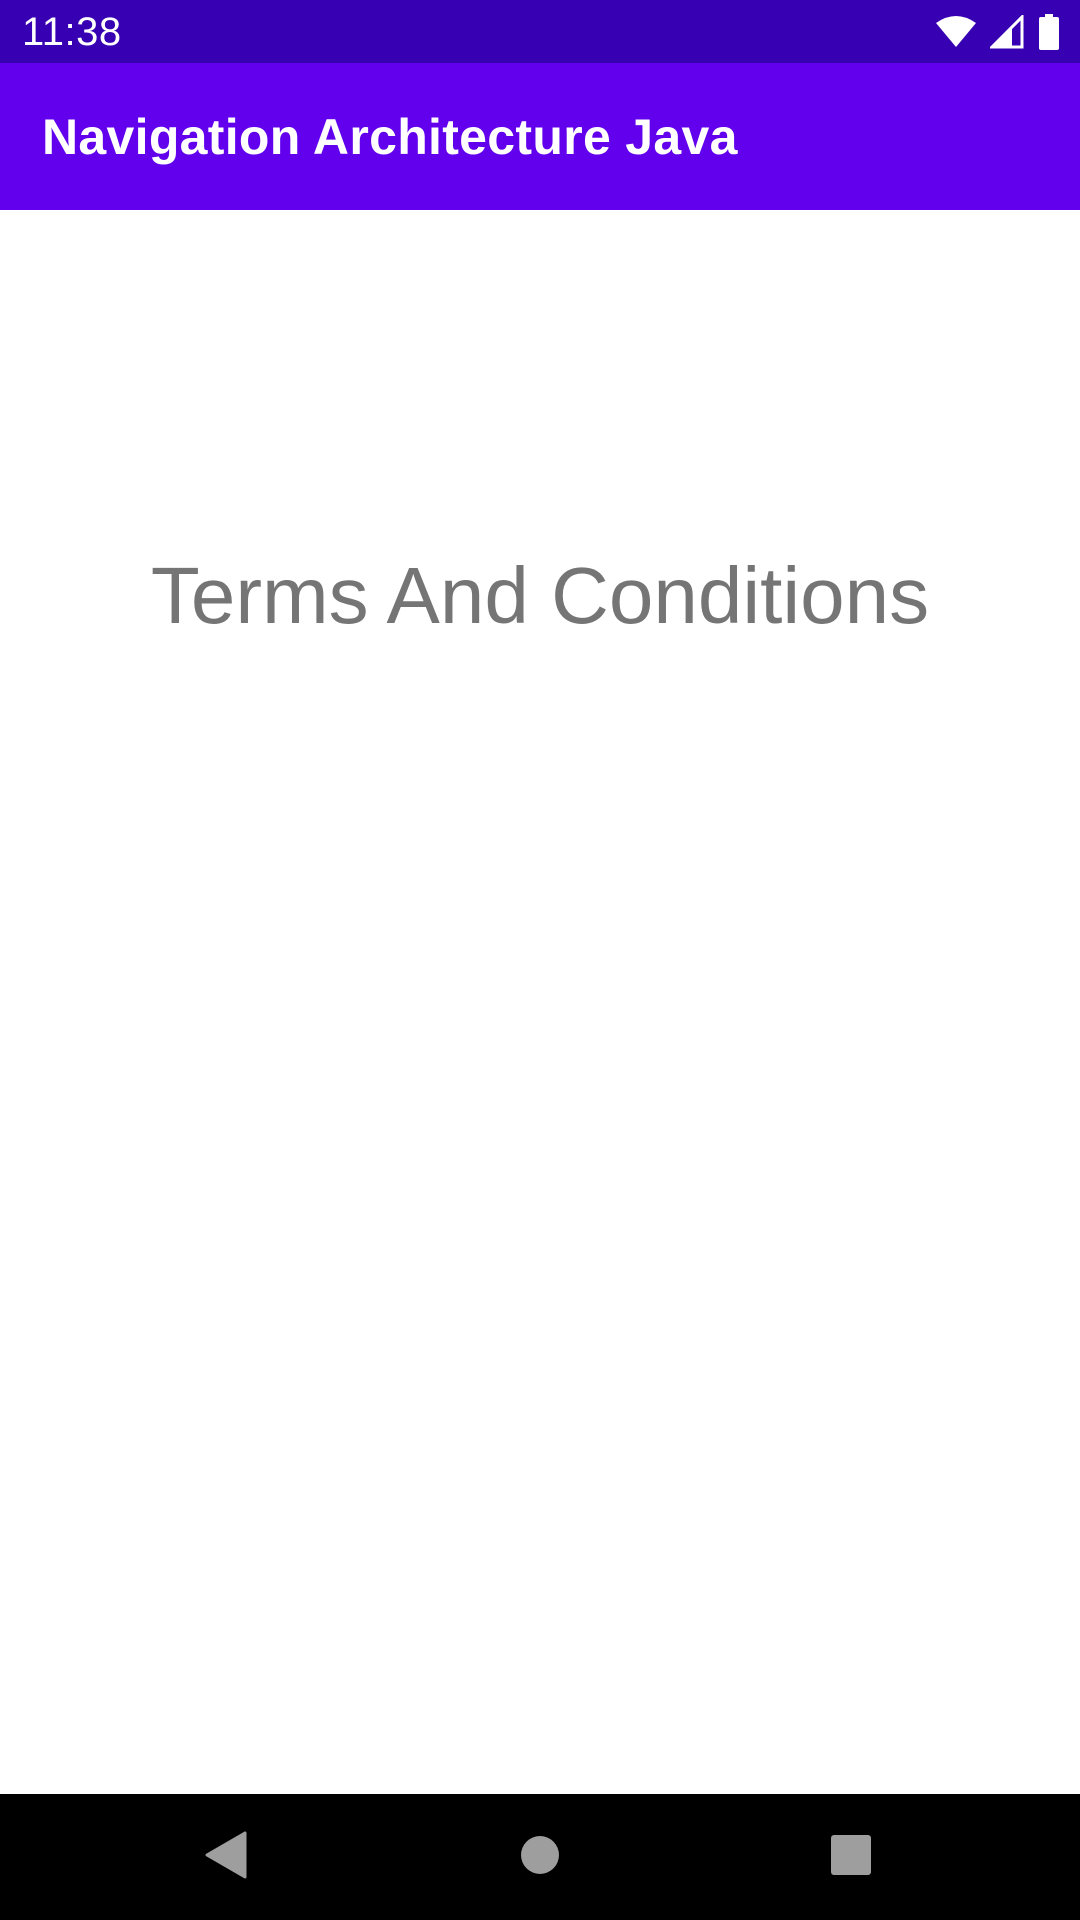 The height and width of the screenshot is (1920, 1080). I want to click on status-bar: 11:38, so click(540, 31).